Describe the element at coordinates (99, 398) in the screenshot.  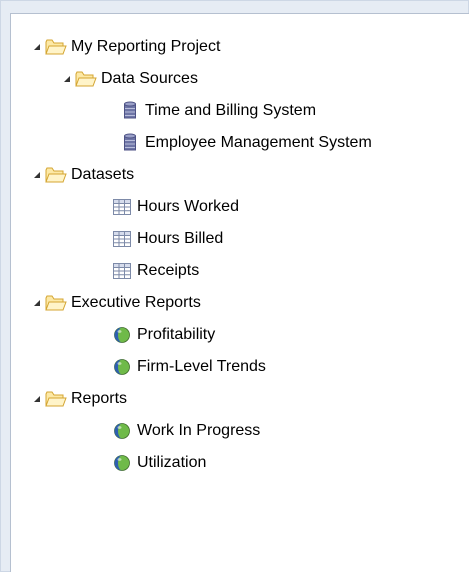
I see `tree-node-label: Reports` at that location.